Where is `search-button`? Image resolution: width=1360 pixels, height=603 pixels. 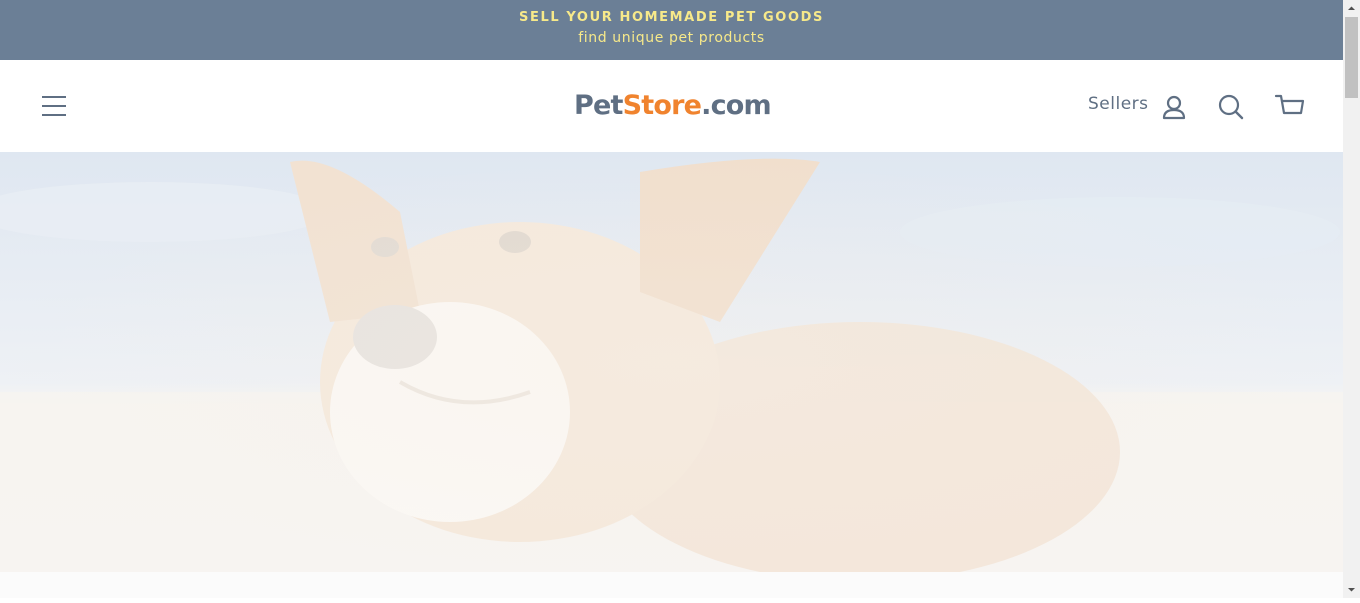 search-button is located at coordinates (1231, 107).